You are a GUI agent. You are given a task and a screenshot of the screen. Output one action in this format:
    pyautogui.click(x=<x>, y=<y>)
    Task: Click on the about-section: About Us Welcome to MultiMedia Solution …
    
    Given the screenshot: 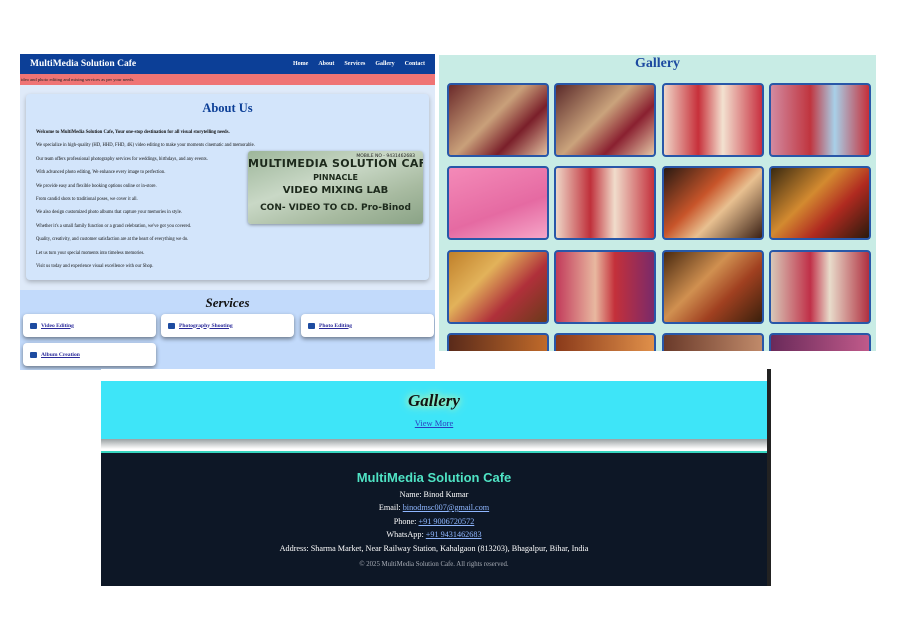 What is the action you would take?
    pyautogui.click(x=227, y=187)
    